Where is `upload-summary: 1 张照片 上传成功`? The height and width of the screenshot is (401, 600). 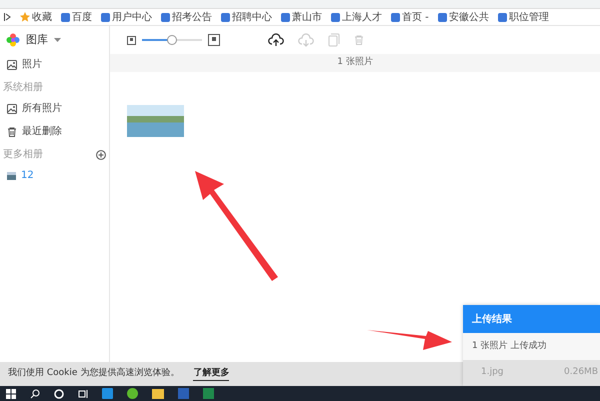
upload-summary: 1 张照片 上传成功 is located at coordinates (509, 346).